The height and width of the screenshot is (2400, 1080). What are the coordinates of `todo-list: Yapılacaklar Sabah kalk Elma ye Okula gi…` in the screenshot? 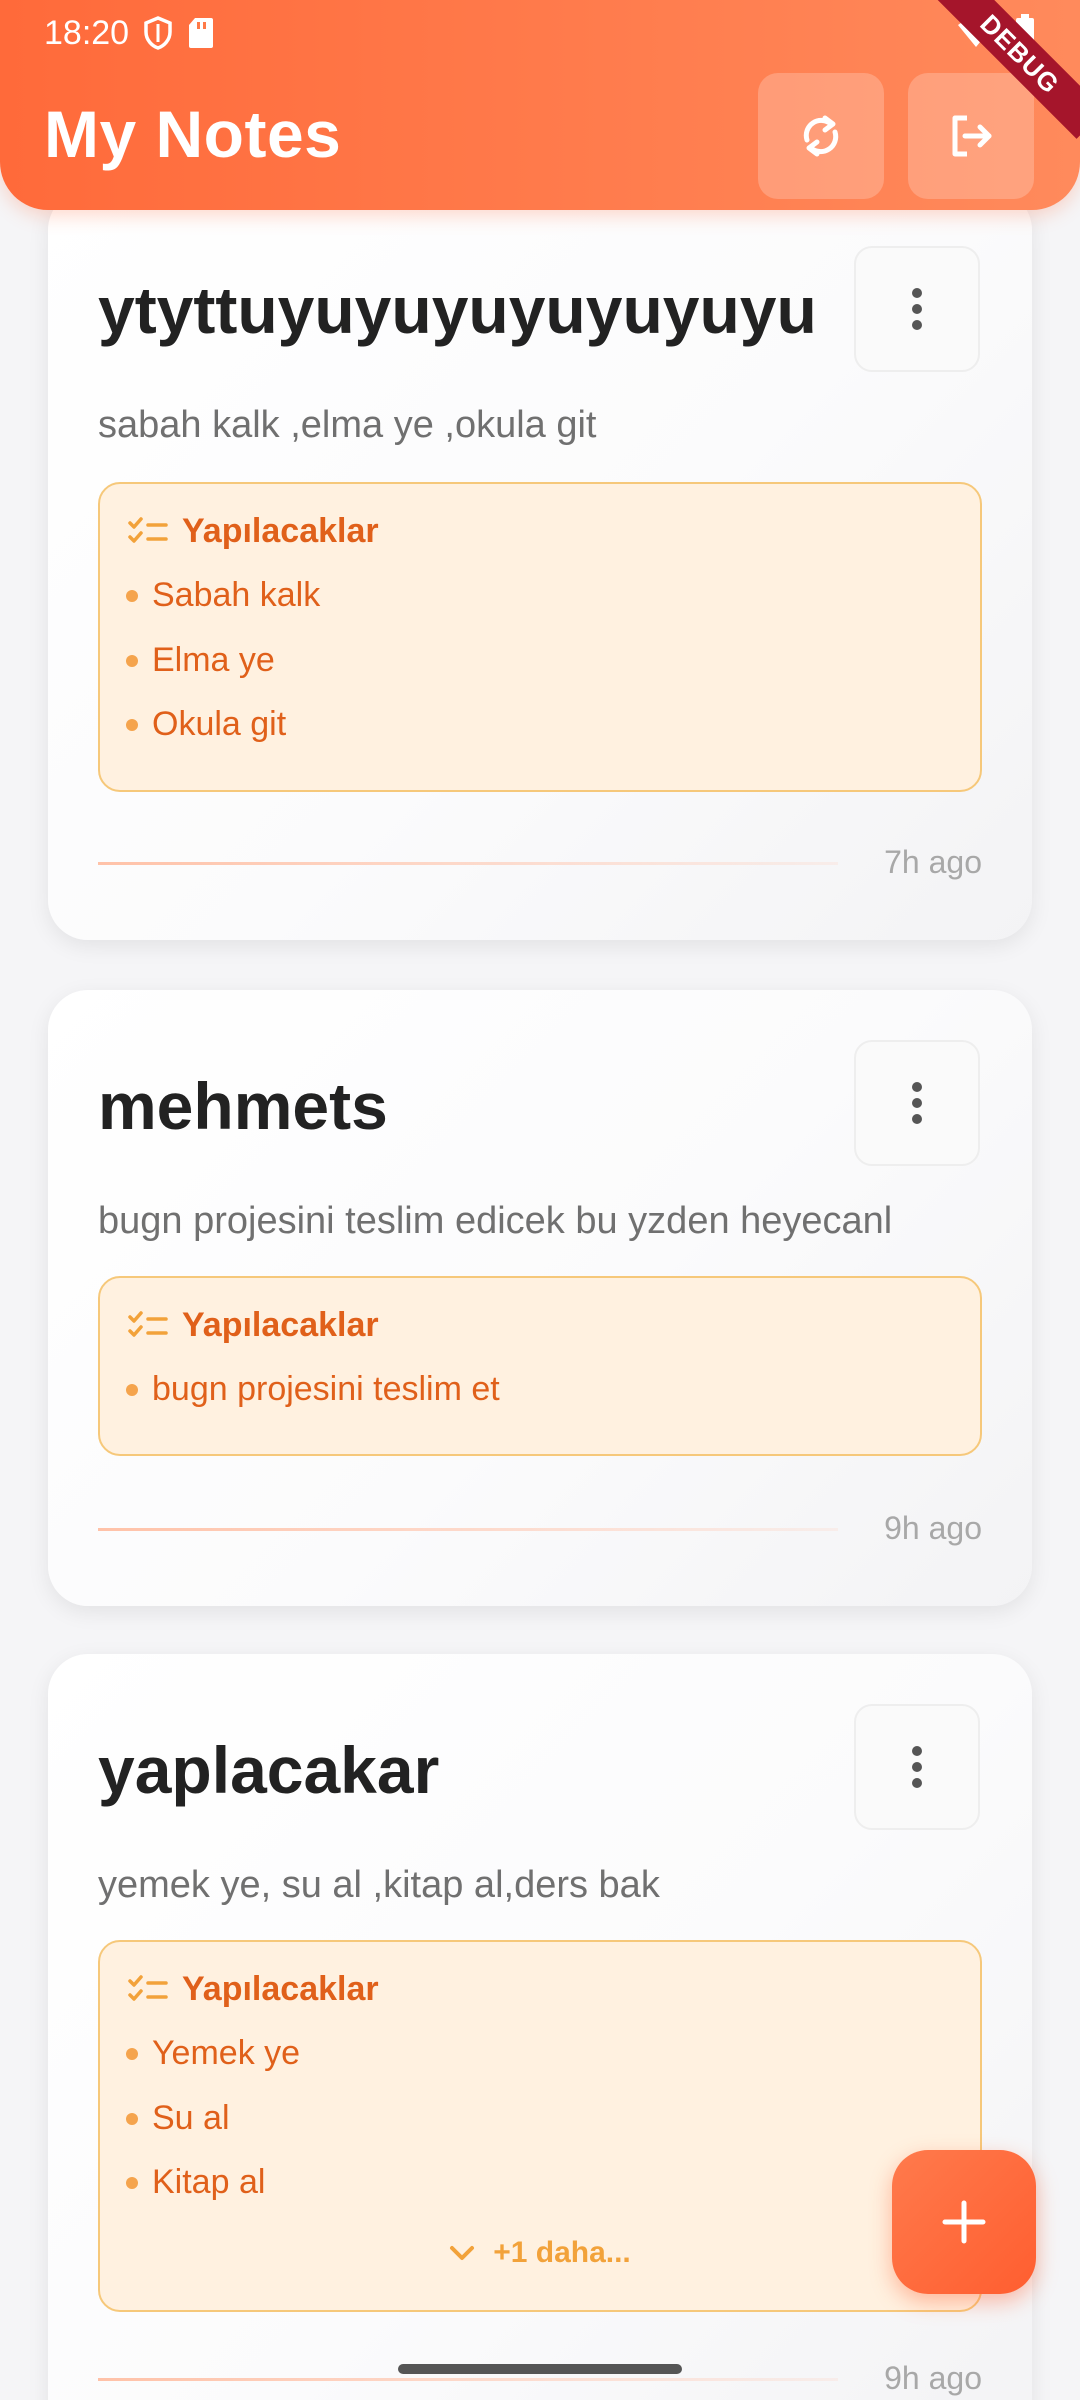 It's located at (540, 637).